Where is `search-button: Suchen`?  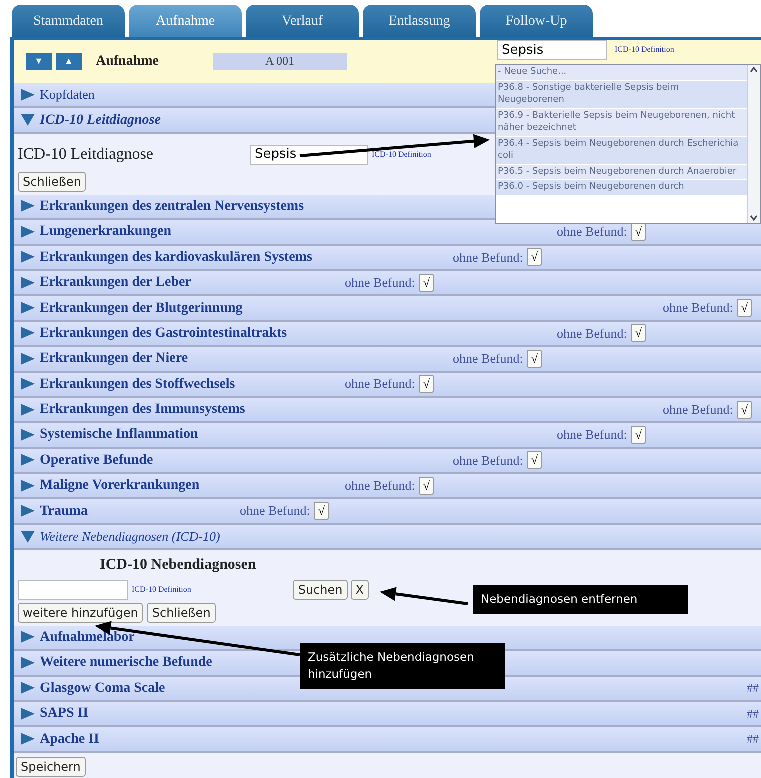 search-button: Suchen is located at coordinates (320, 590).